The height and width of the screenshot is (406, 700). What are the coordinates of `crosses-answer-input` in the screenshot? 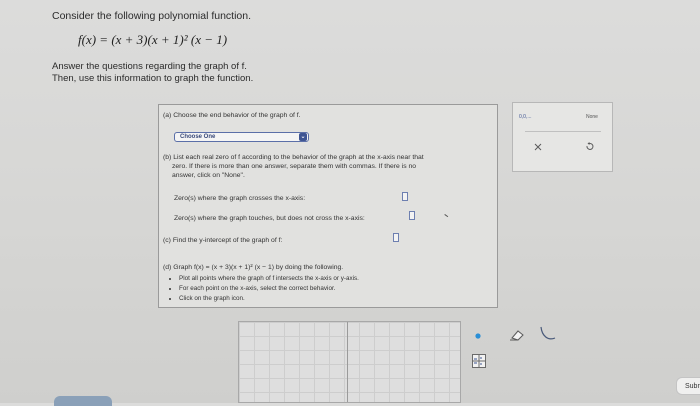 It's located at (405, 196).